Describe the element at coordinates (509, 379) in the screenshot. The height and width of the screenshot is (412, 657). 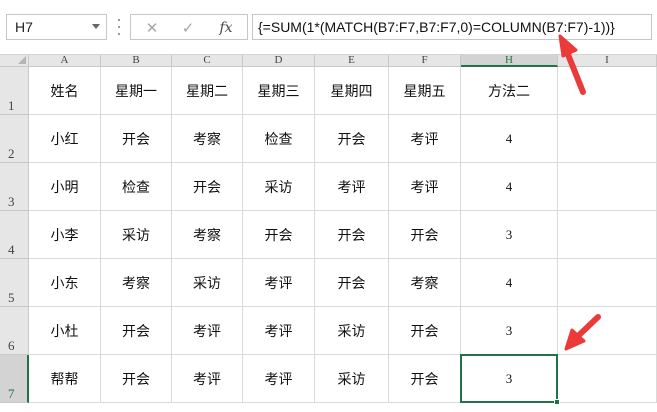
I see `cell-h7: 3` at that location.